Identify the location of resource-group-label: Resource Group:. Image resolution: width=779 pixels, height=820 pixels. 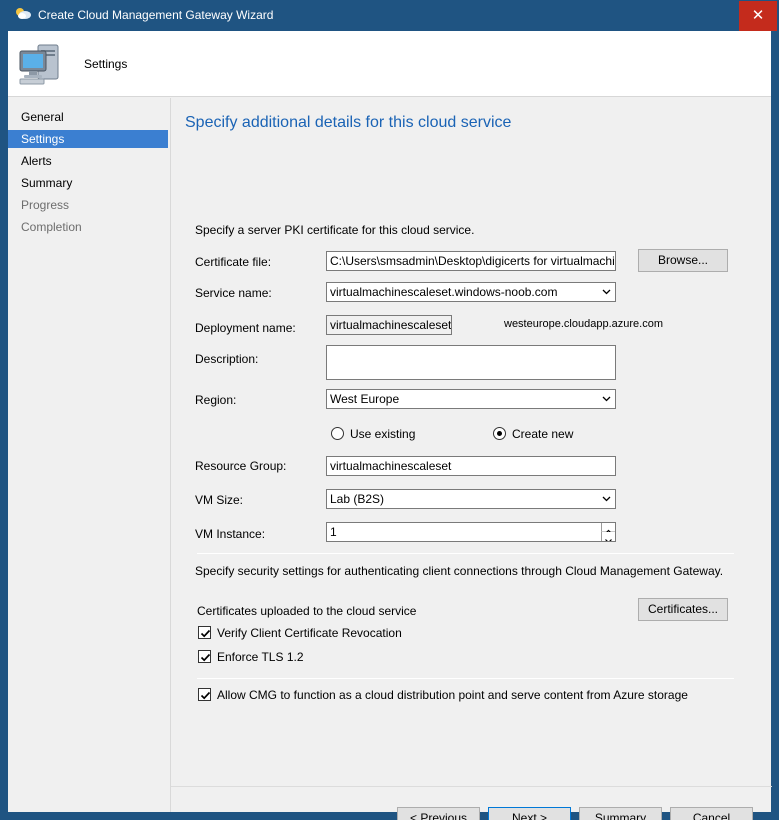
(241, 466).